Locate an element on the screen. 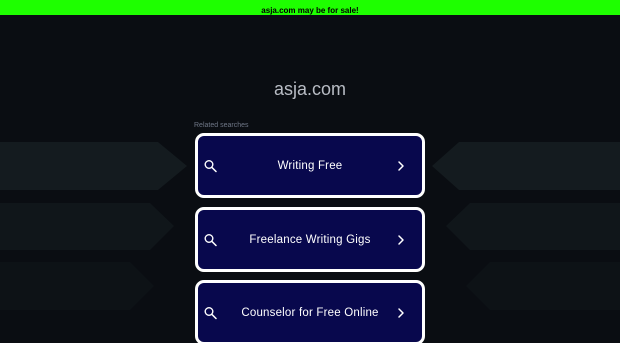 This screenshot has width=620, height=343. related-search-item: Counselor for Free Online is located at coordinates (310, 311).